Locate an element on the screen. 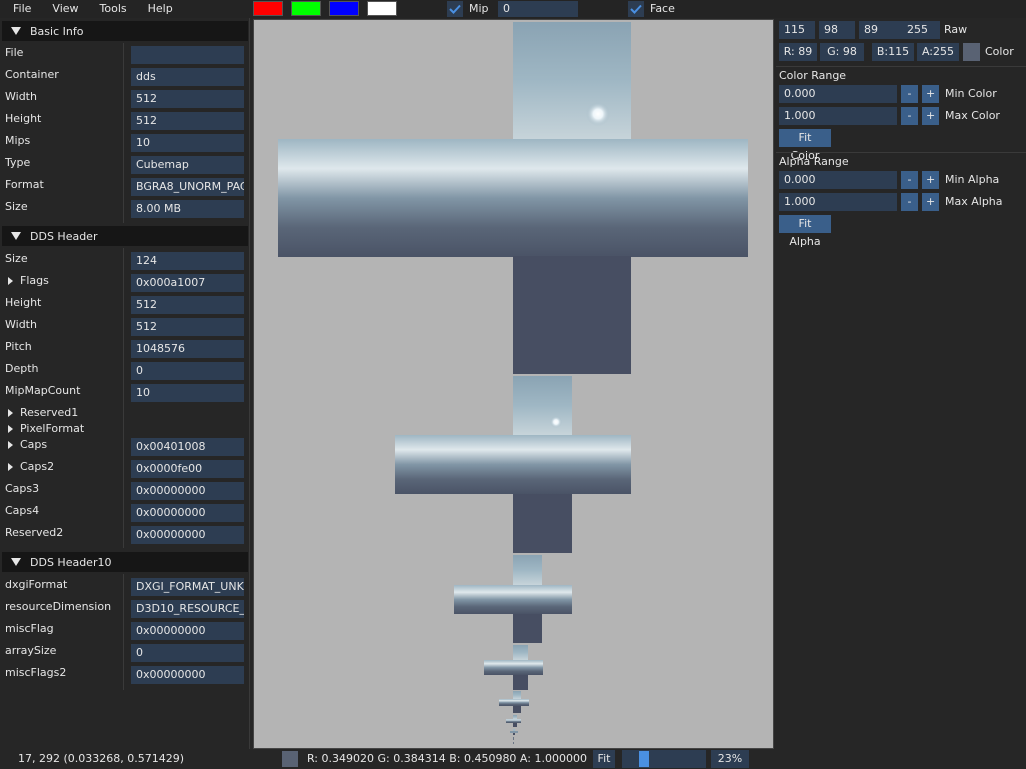 The image size is (1026, 769). row-label-text: Size is located at coordinates (16, 258).